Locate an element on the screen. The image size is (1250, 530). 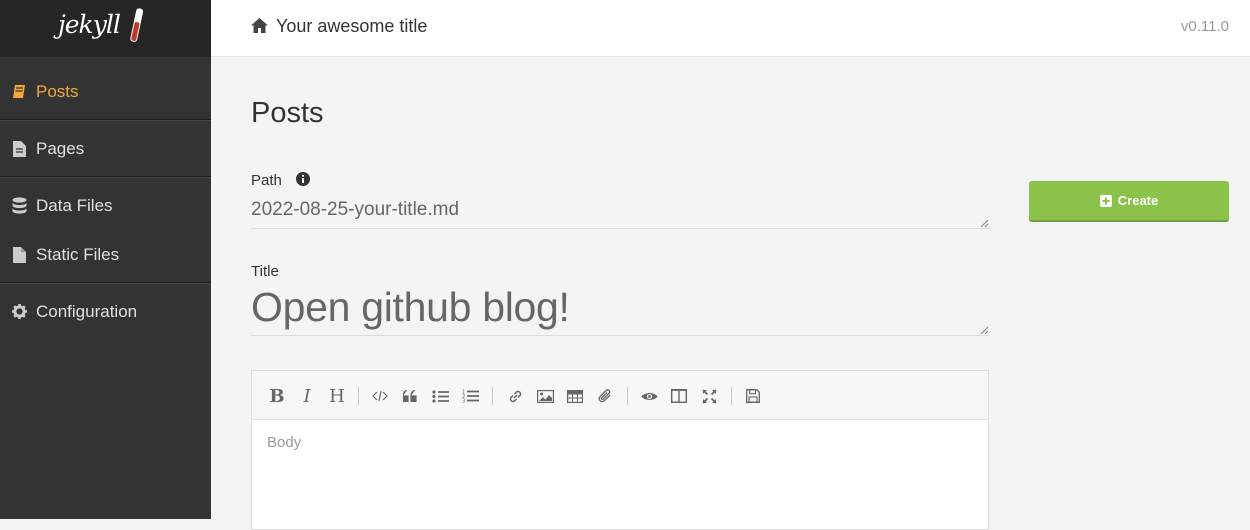
svg-text: 3 is located at coordinates (463, 401).